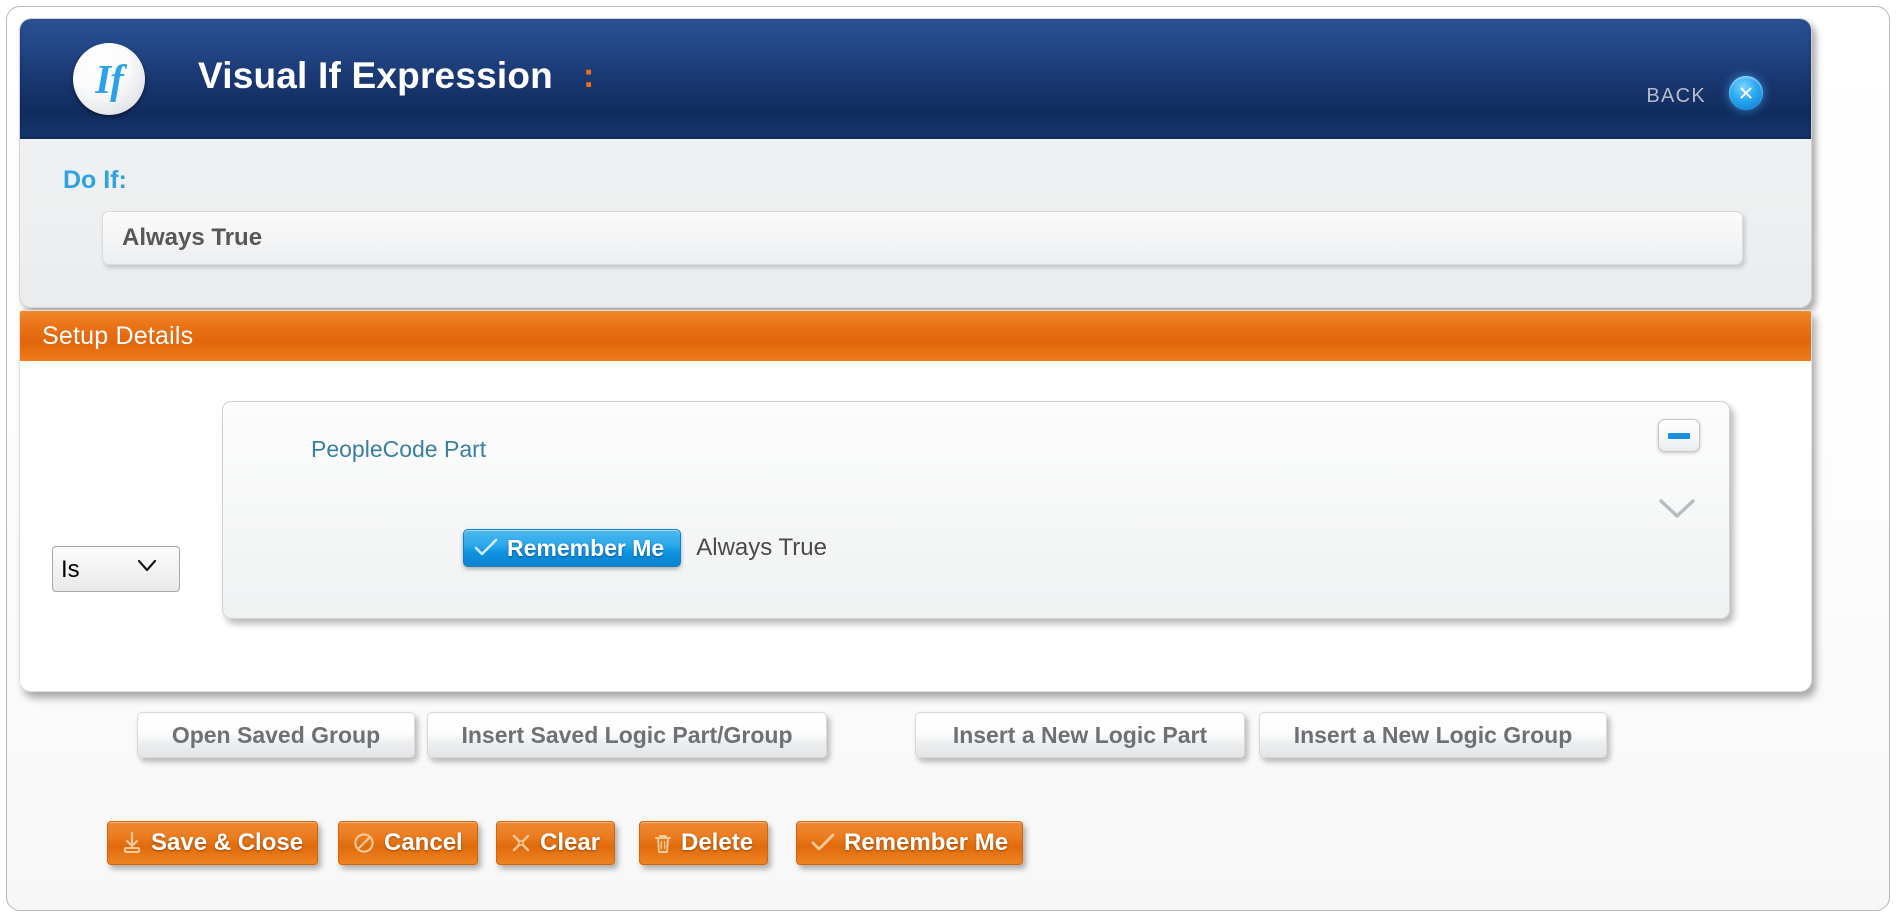  Describe the element at coordinates (227, 842) in the screenshot. I see `save-and-close-label: Save & Close` at that location.